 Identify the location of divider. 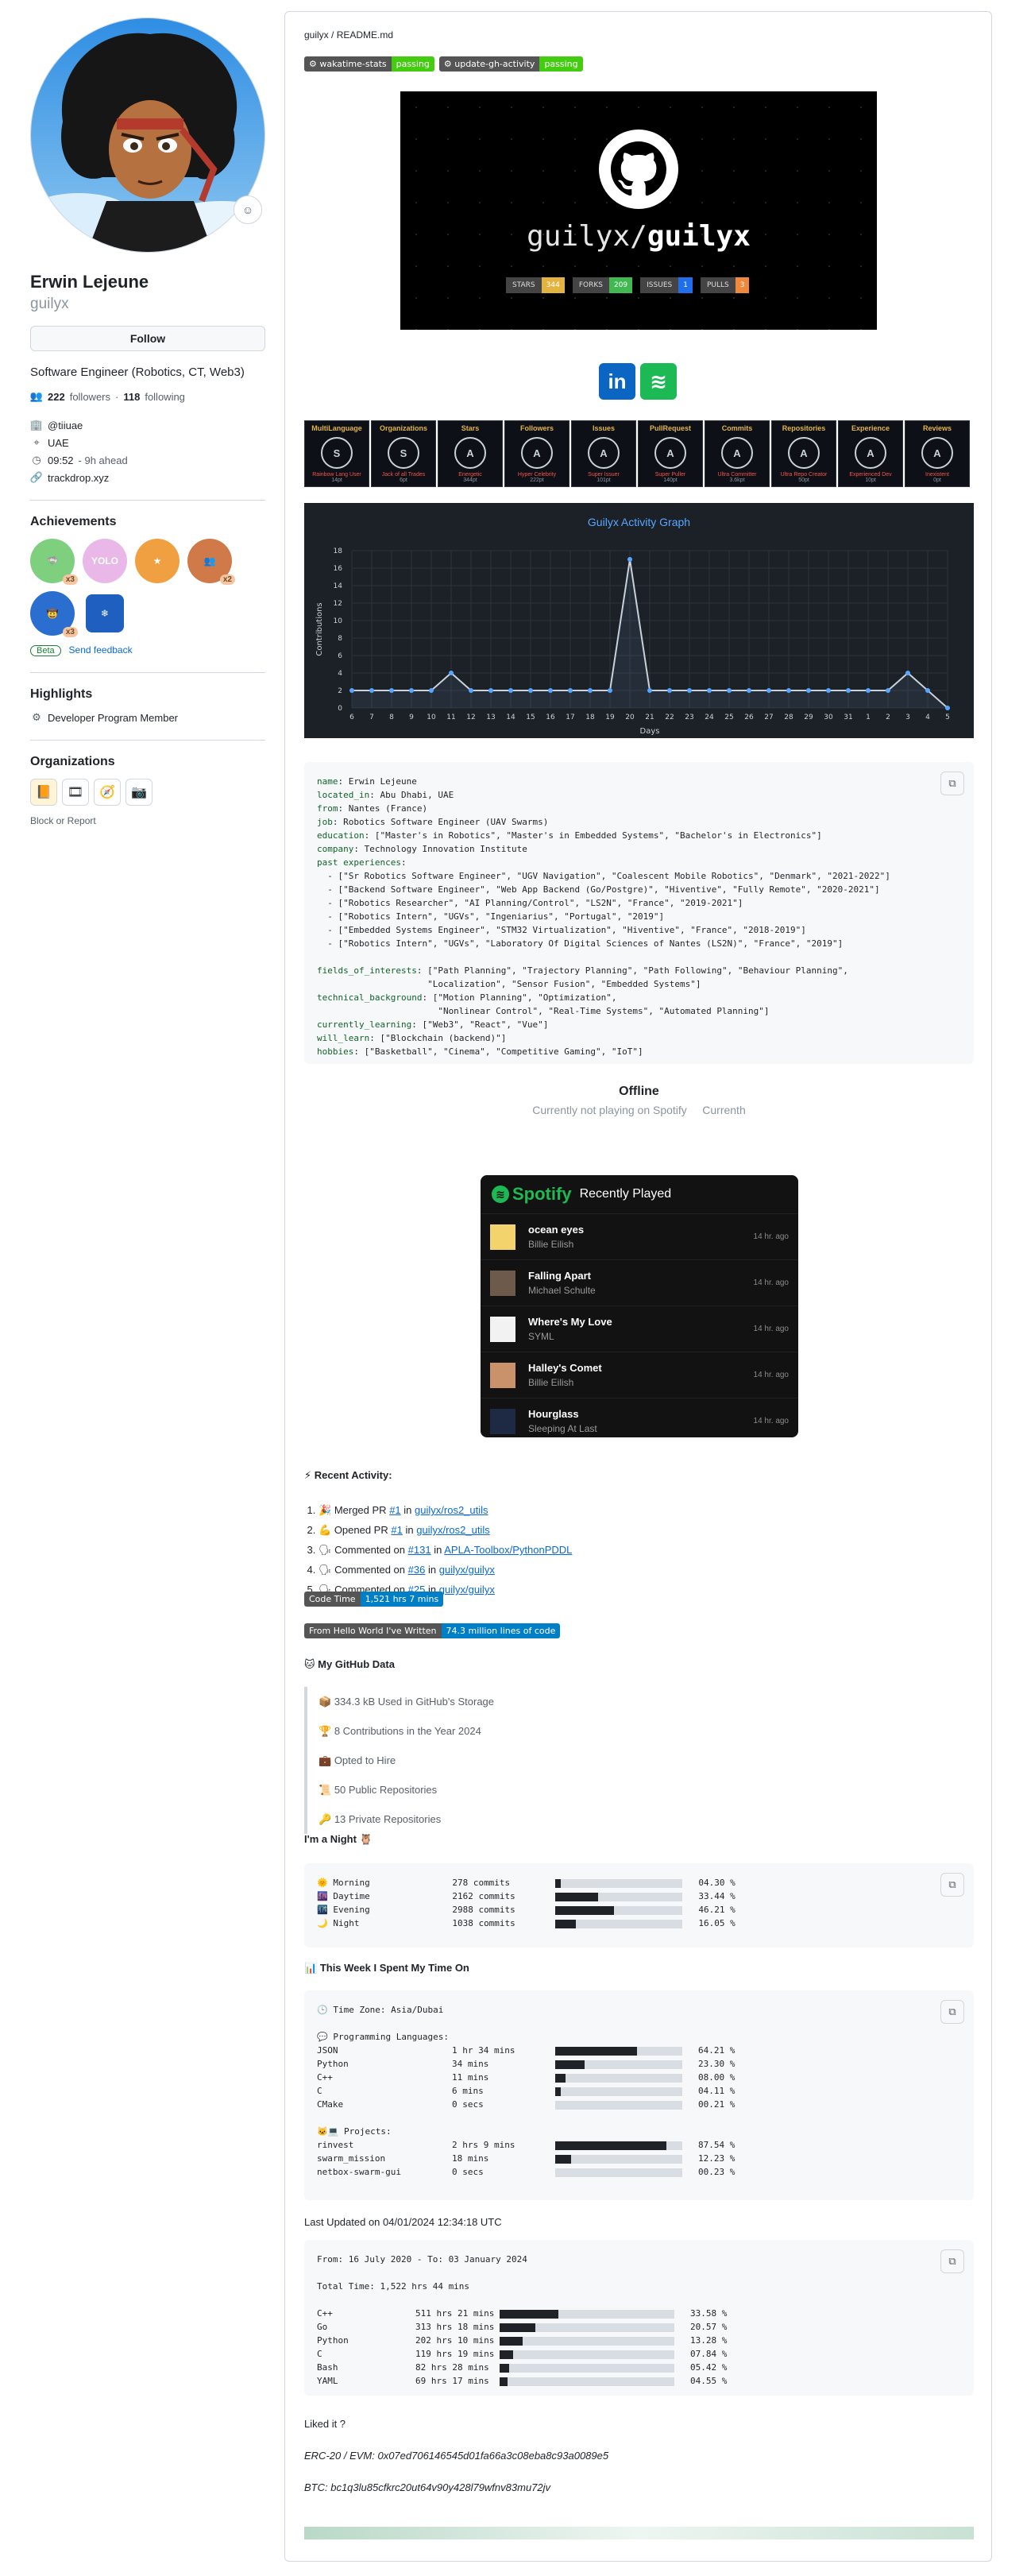
(147, 740).